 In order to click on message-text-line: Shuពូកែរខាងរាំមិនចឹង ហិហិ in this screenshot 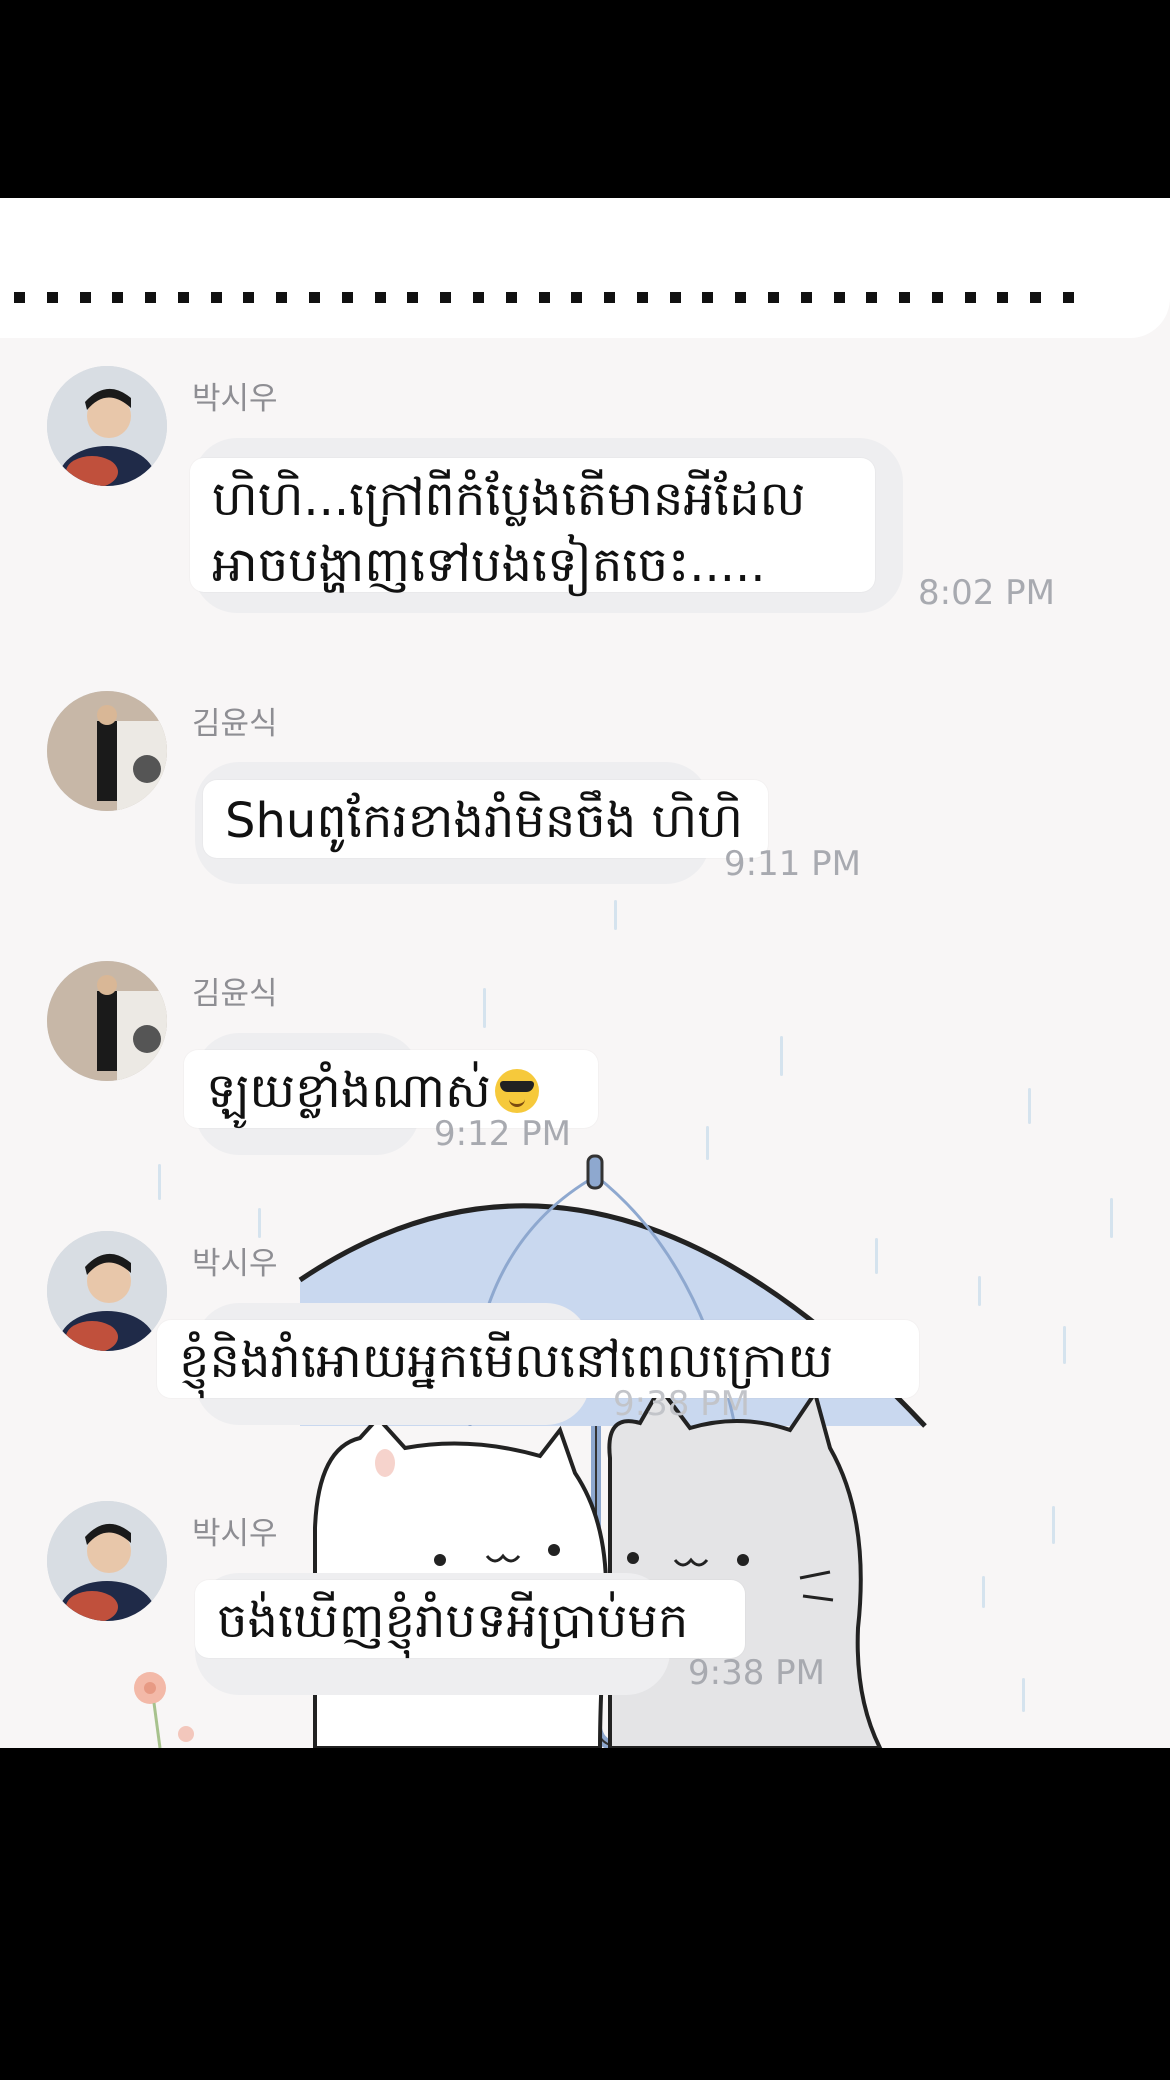, I will do `click(484, 821)`.